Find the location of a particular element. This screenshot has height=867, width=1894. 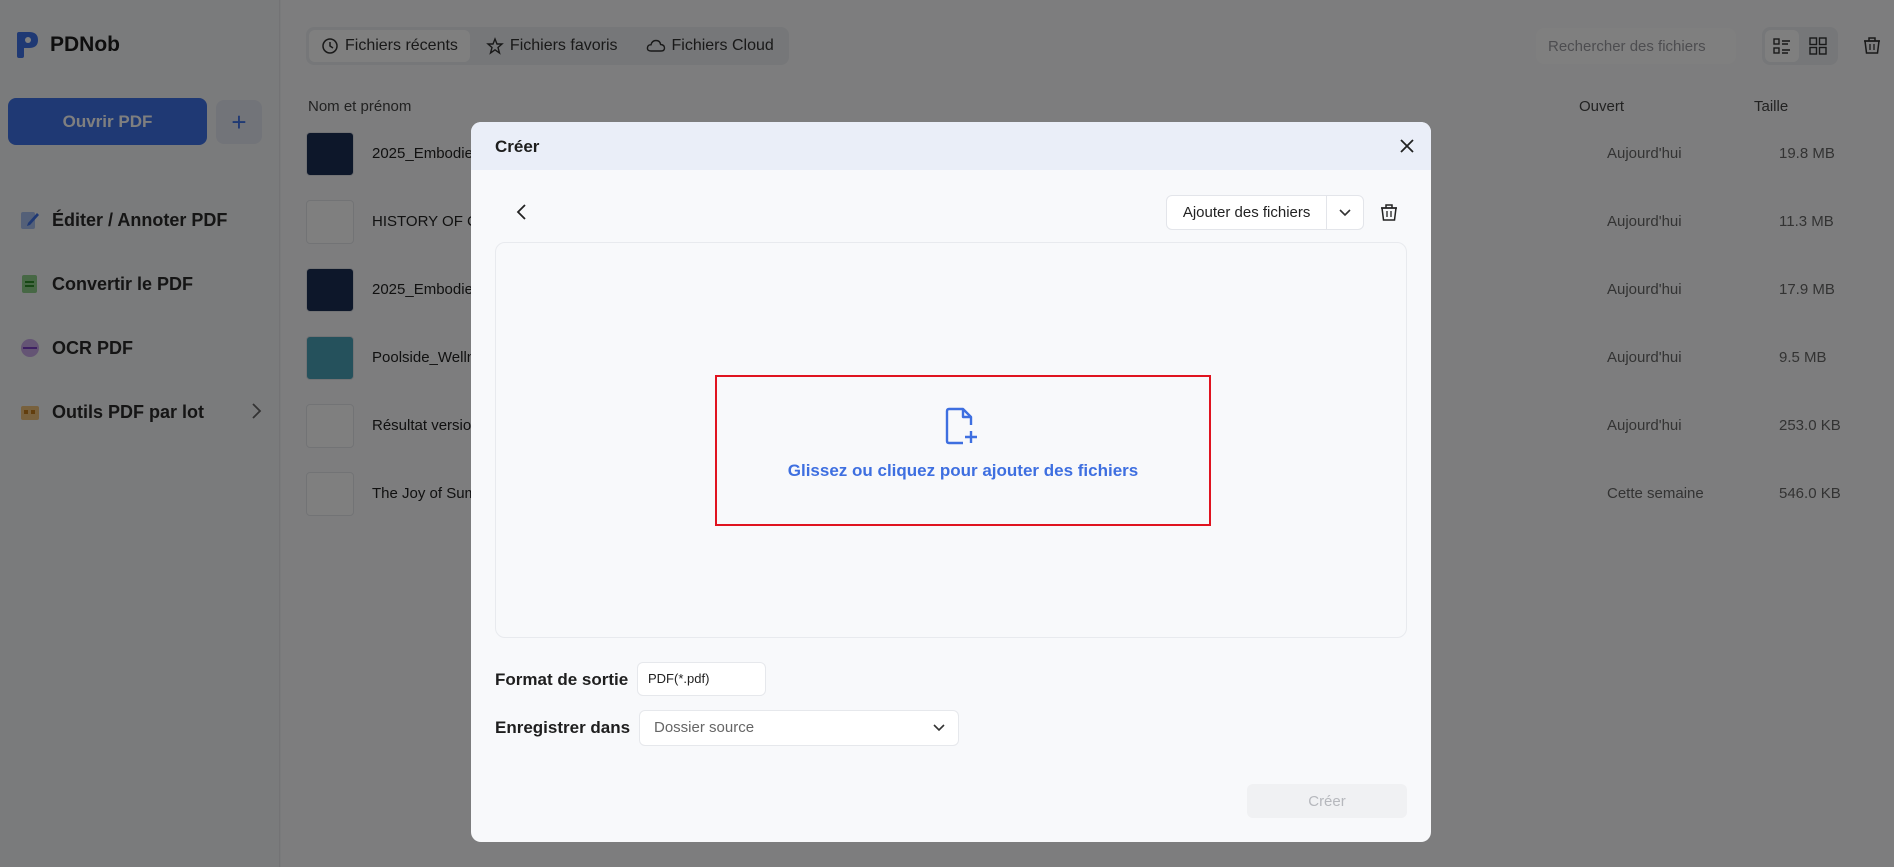

add-files-split-button: Ajouter des fichiers is located at coordinates (1265, 212).